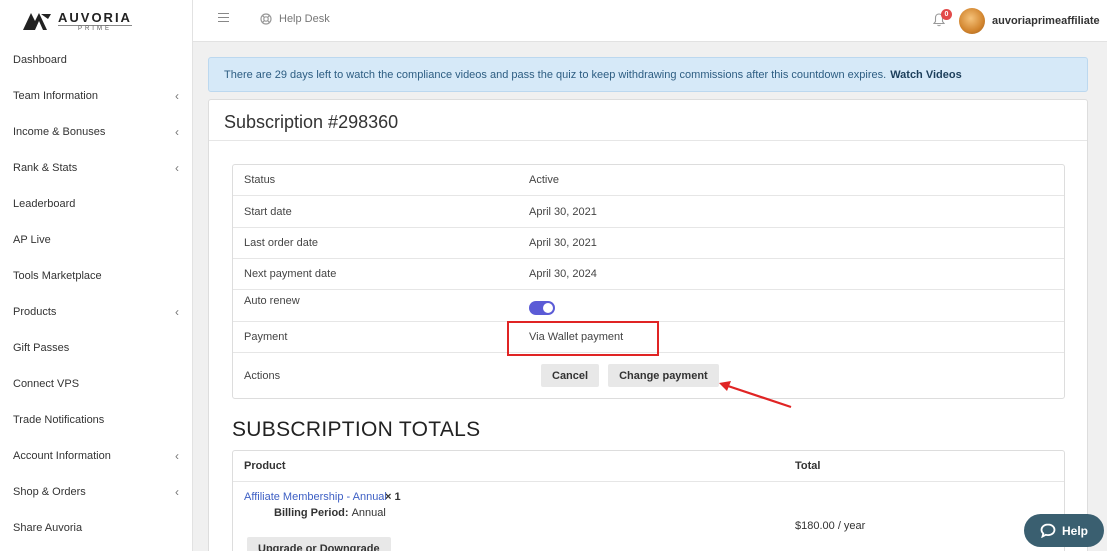  Describe the element at coordinates (45, 168) in the screenshot. I see `sidebar-item-label: Rank & Stats` at that location.